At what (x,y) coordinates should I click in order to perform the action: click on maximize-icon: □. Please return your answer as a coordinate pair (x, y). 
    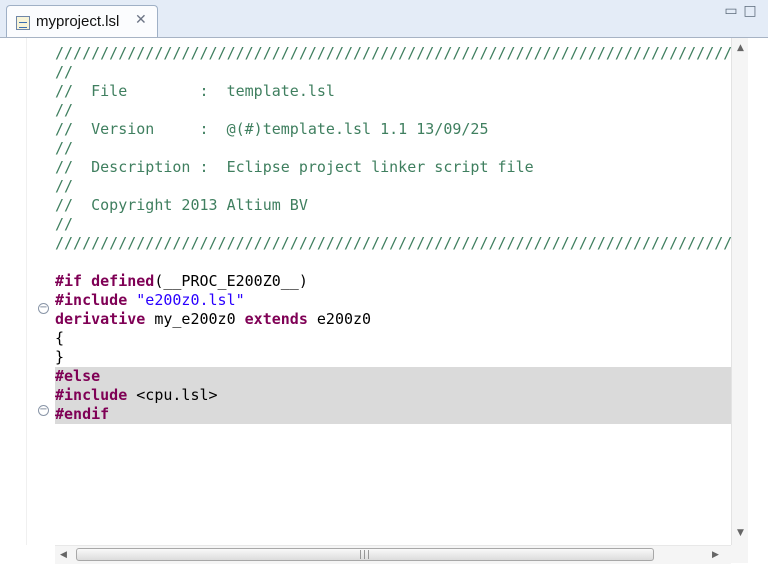
    Looking at the image, I should click on (750, 11).